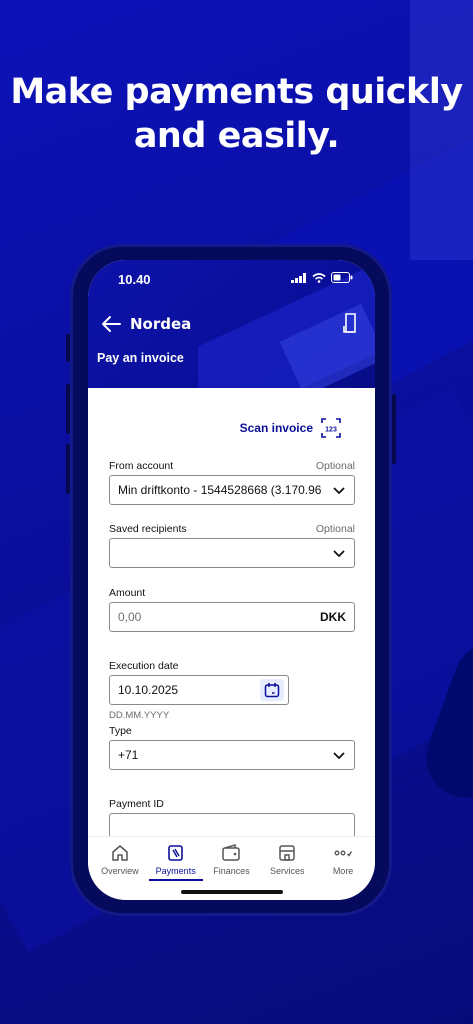  Describe the element at coordinates (343, 853) in the screenshot. I see `more-icon` at that location.